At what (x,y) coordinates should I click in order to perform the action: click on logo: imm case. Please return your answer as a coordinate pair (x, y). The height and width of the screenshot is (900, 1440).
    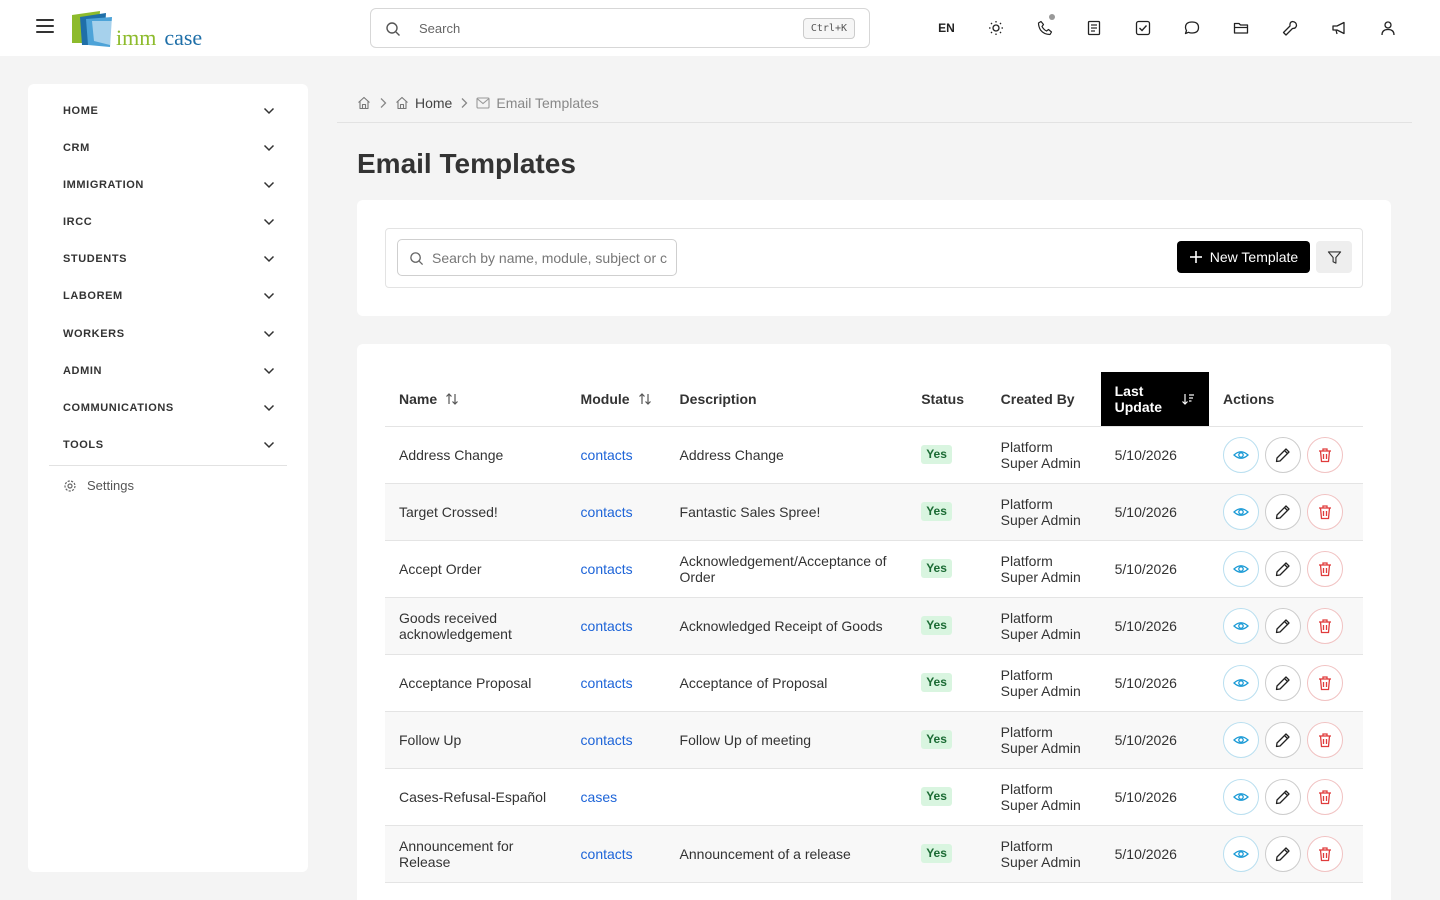
    Looking at the image, I should click on (140, 30).